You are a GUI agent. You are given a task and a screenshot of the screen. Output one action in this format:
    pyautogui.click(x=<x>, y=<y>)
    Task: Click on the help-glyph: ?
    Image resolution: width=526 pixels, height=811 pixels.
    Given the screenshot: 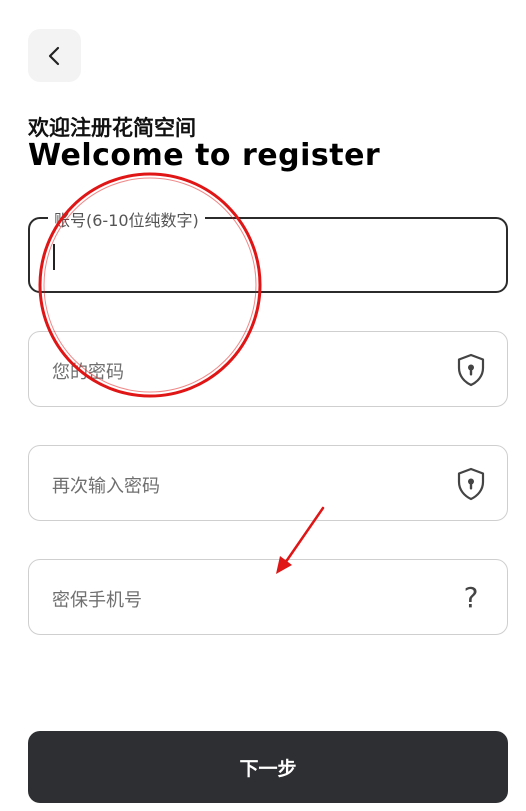 What is the action you would take?
    pyautogui.click(x=471, y=597)
    